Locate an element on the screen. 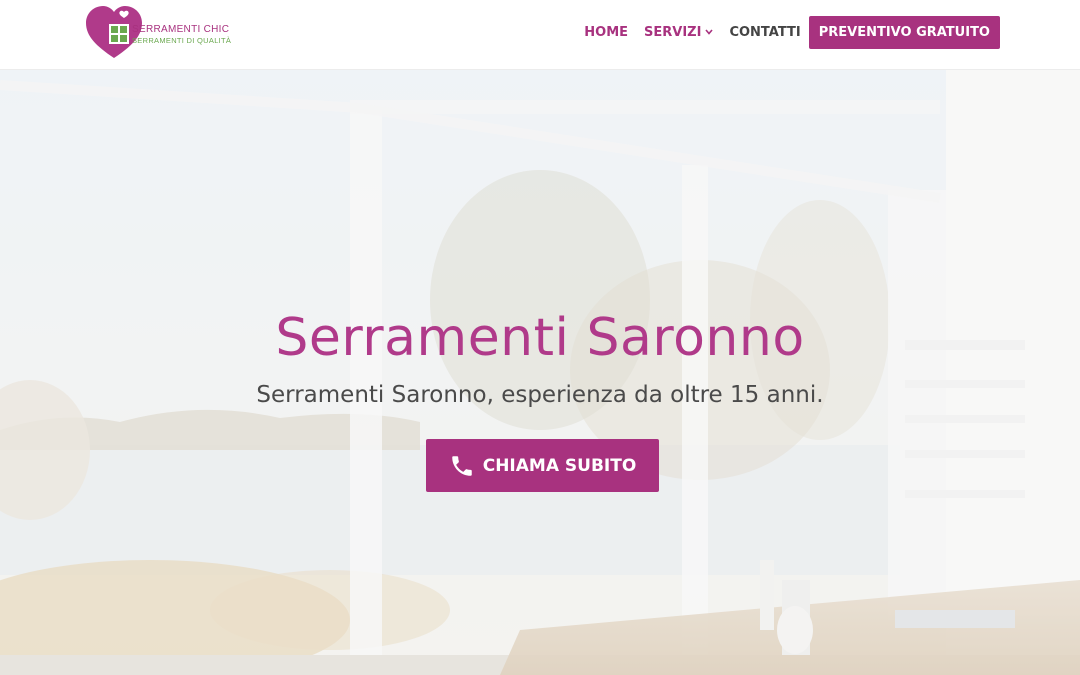 The width and height of the screenshot is (1080, 675). nav-servizi-label: SERVIZI is located at coordinates (673, 32).